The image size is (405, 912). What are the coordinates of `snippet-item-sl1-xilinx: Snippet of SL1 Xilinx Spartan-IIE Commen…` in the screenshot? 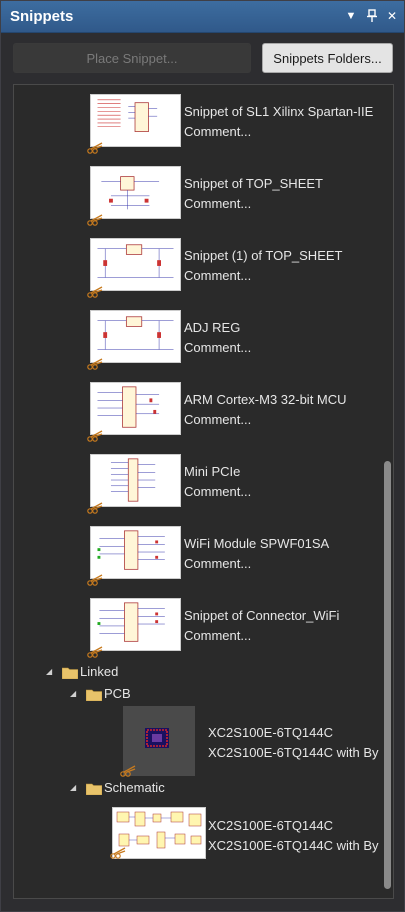 It's located at (199, 125).